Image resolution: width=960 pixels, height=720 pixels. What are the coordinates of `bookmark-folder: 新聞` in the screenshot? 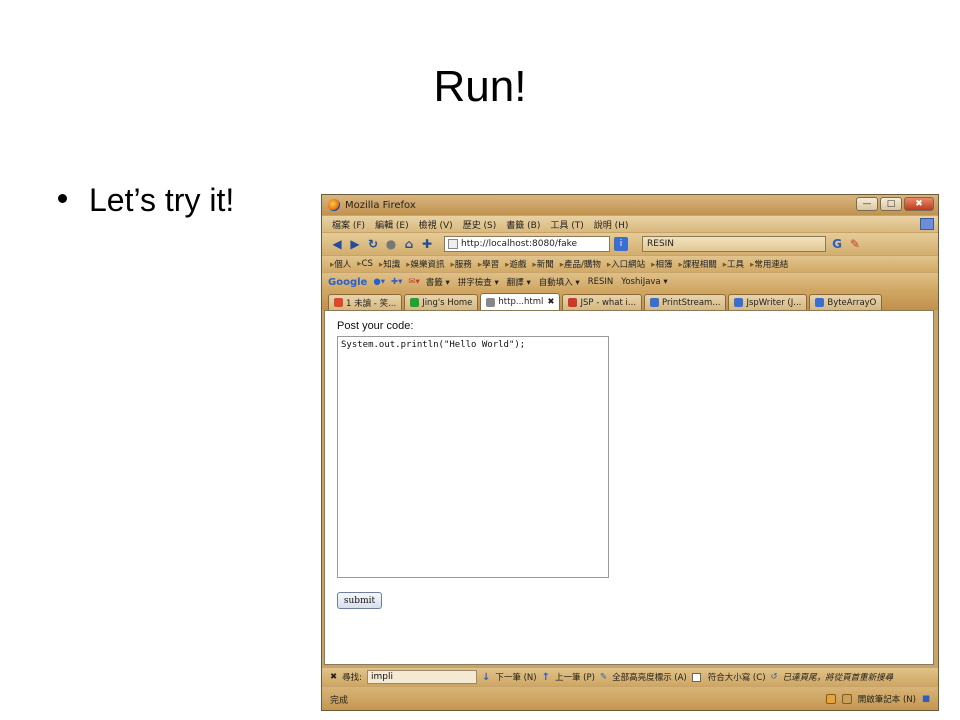 It's located at (543, 264).